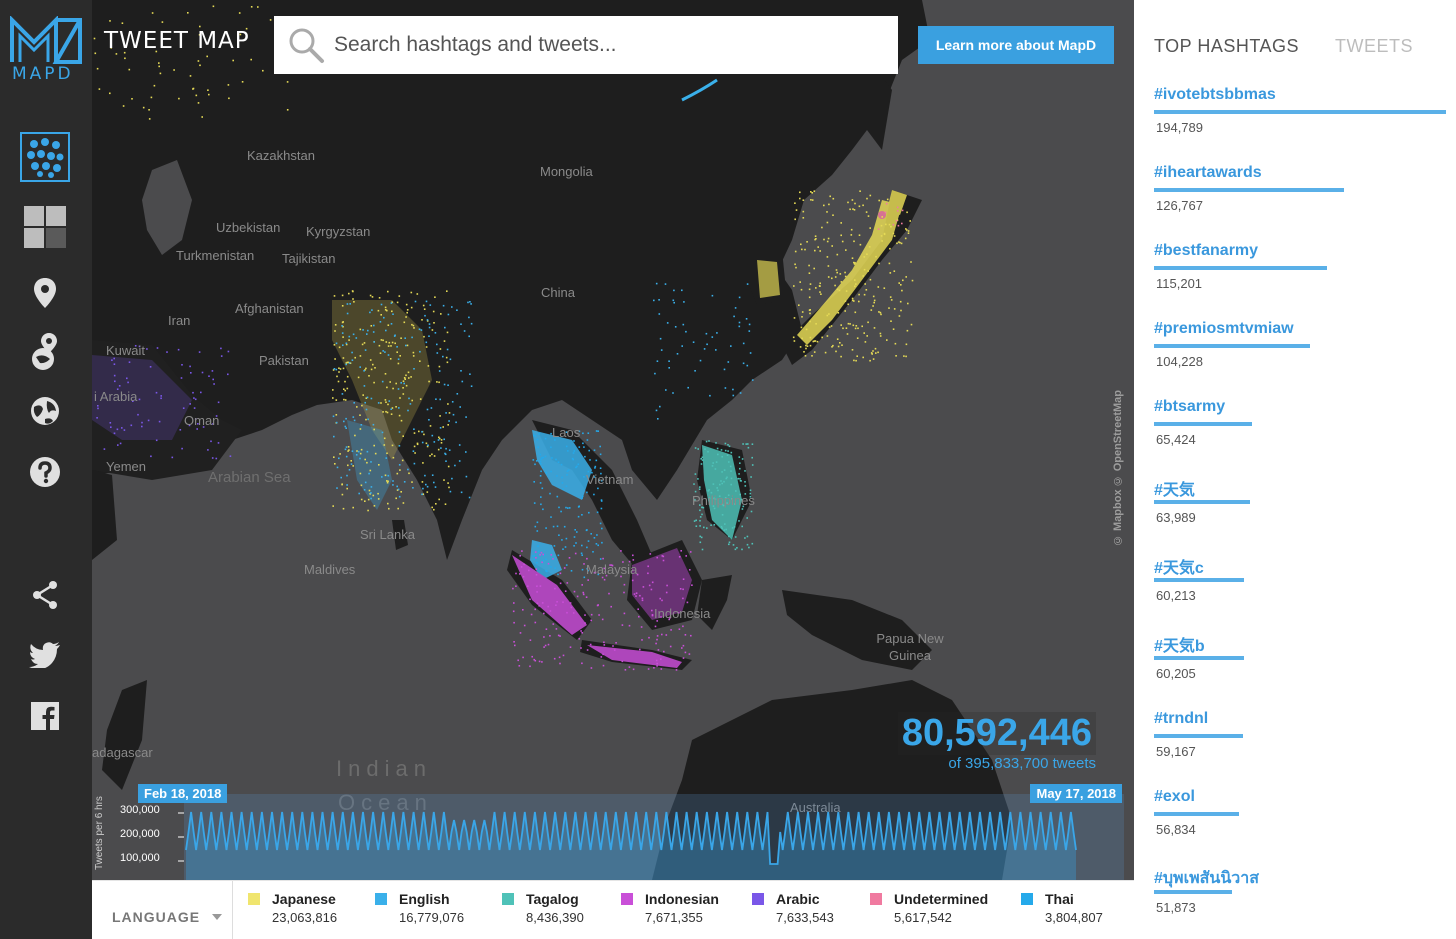  Describe the element at coordinates (45, 472) in the screenshot. I see `help-button` at that location.